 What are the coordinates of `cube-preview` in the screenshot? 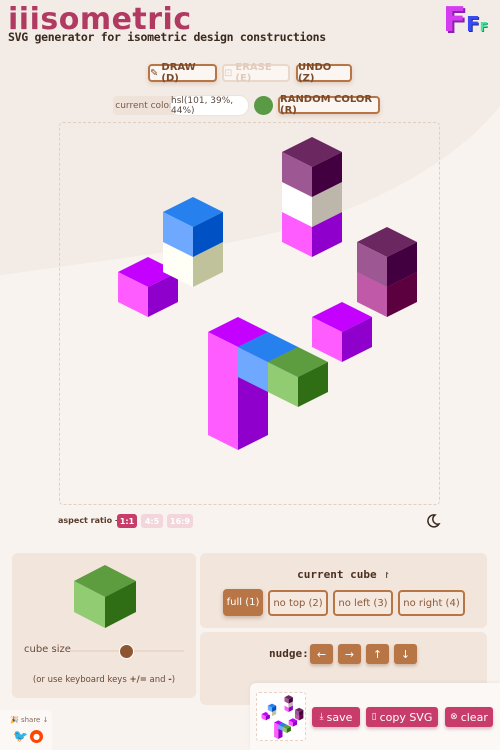 It's located at (105, 596).